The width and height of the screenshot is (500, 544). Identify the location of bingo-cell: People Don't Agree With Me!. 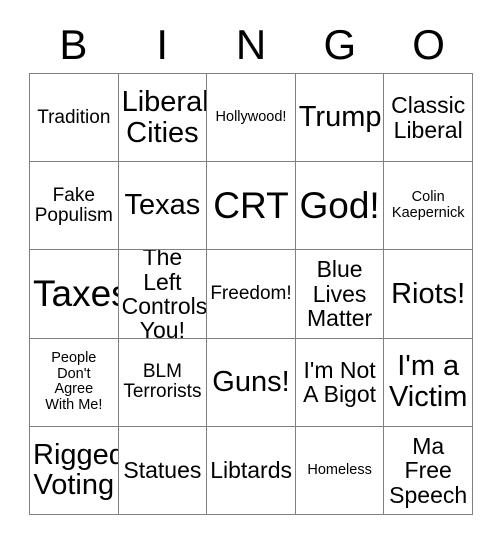
(74, 382).